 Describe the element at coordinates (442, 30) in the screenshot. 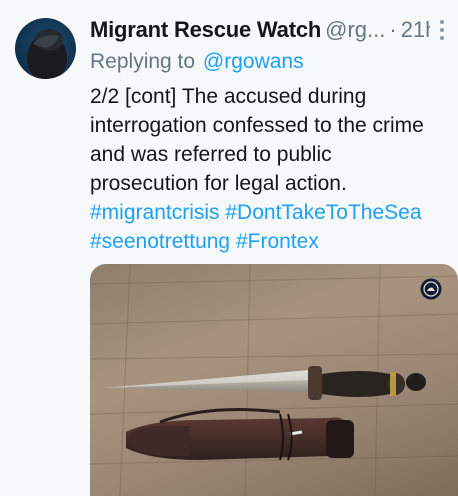

I see `more-options-icon` at that location.